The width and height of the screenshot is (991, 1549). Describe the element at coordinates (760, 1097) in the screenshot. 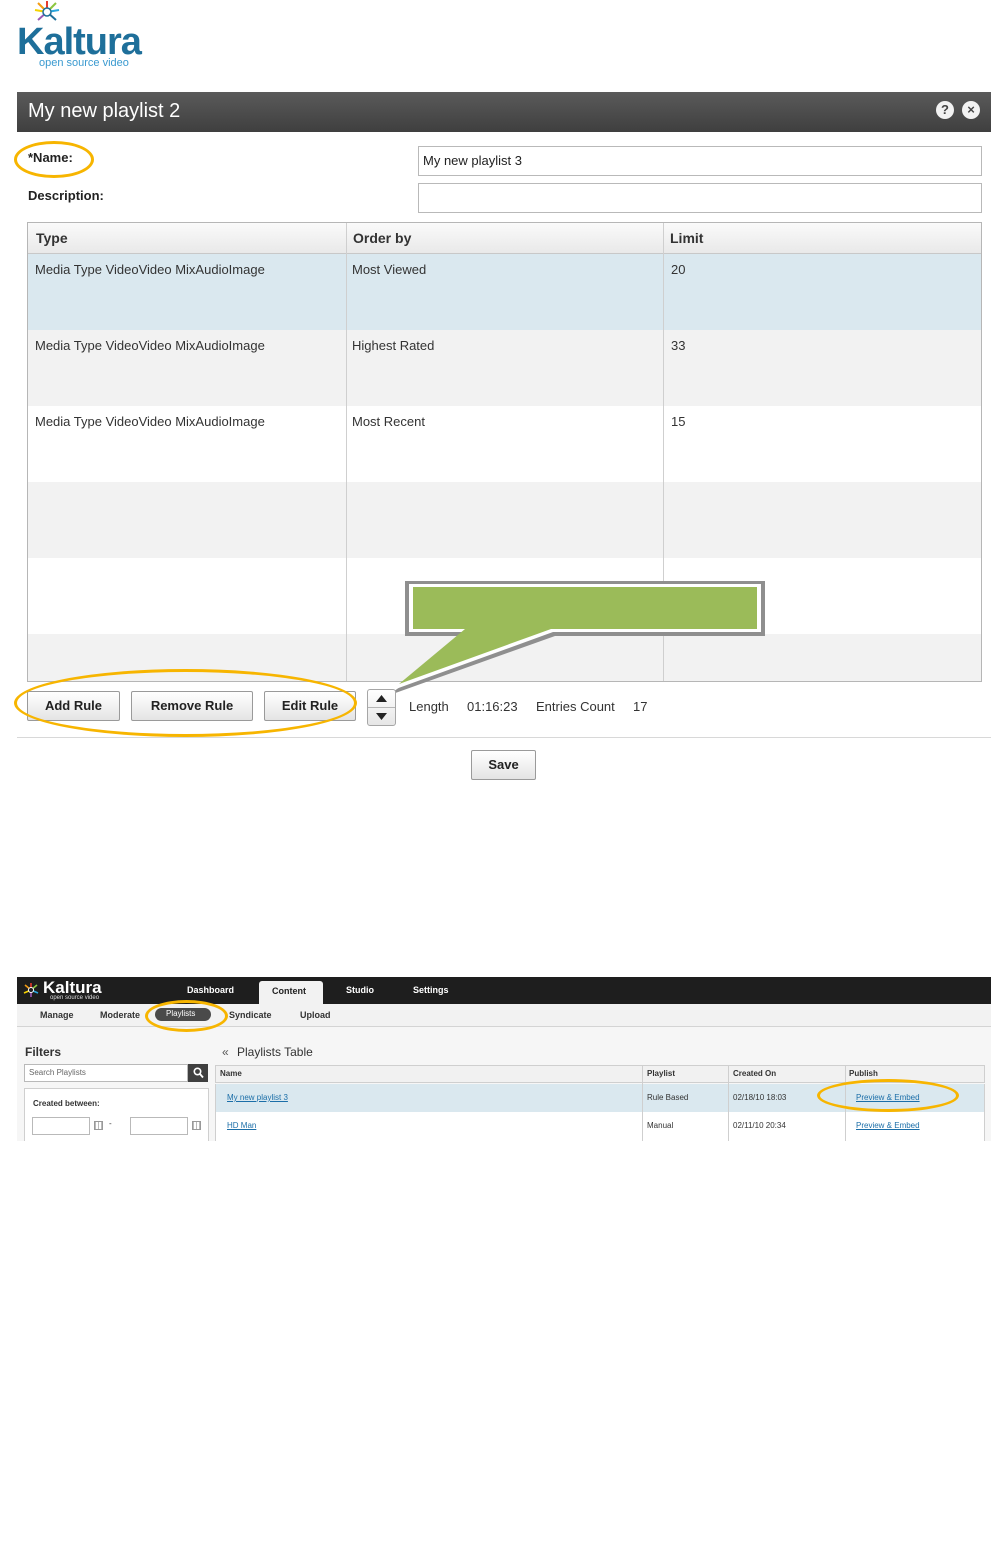

I see `playlist-created-on: 02/18/10 18:03` at that location.